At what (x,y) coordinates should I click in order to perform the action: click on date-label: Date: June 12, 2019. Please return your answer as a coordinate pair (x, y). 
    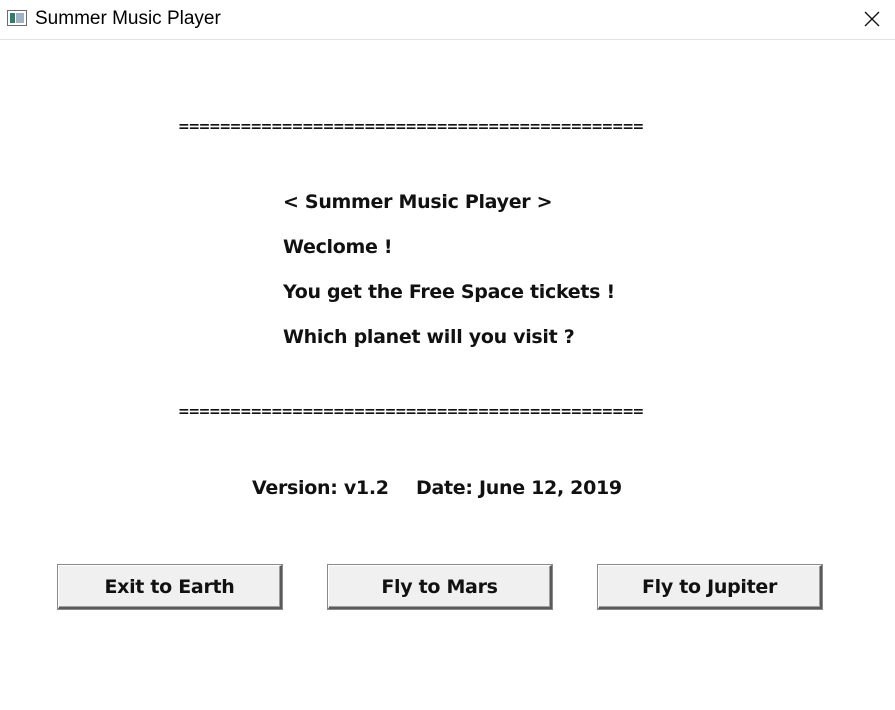
    Looking at the image, I should click on (519, 488).